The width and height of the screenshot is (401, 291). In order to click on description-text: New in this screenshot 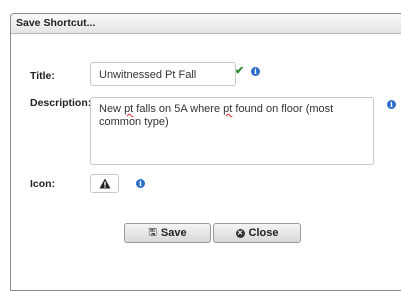, I will do `click(112, 109)`.